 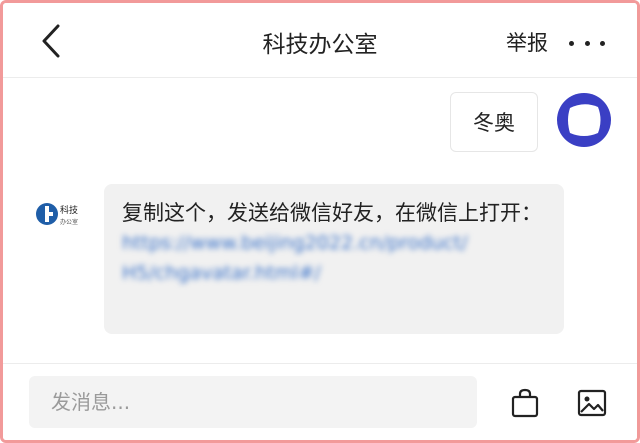 What do you see at coordinates (334, 243) in the screenshot?
I see `message-link-line-1: https://www.beijing2022.cn/product/` at bounding box center [334, 243].